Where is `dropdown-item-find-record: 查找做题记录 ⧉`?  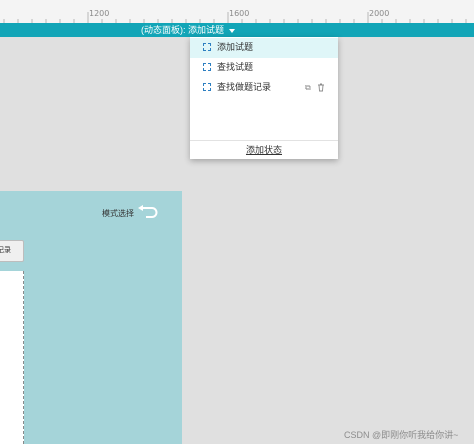
dropdown-item-find-record: 查找做题记录 ⧉ is located at coordinates (264, 88).